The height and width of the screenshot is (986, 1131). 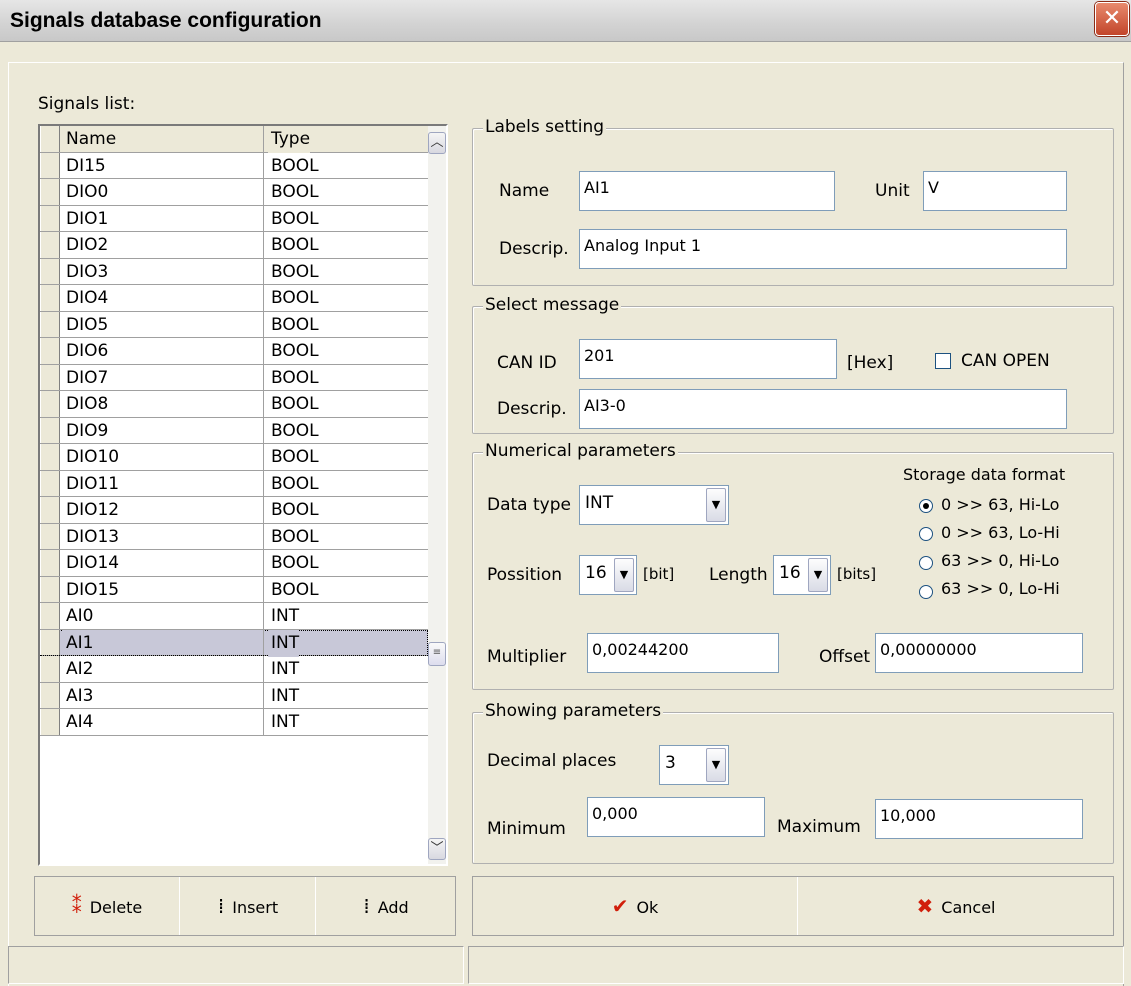 I want to click on cell-name: DIO11, so click(x=163, y=483).